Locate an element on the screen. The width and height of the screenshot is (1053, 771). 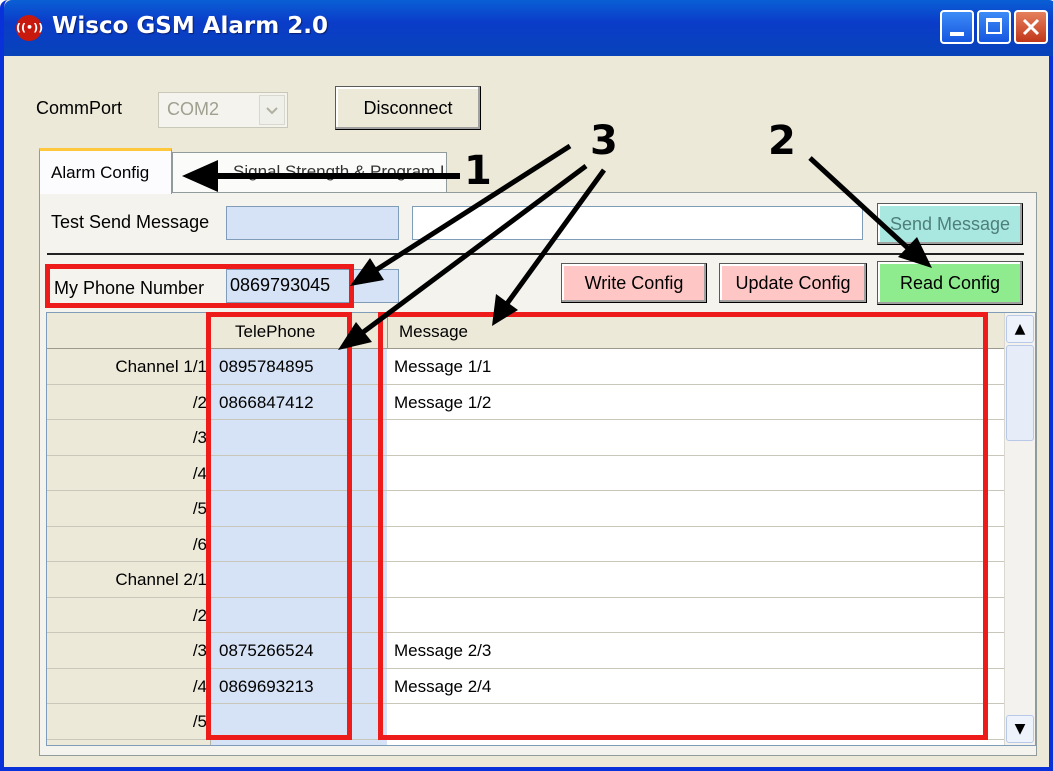
arrow-up-icon: ▲ is located at coordinates (1020, 329).